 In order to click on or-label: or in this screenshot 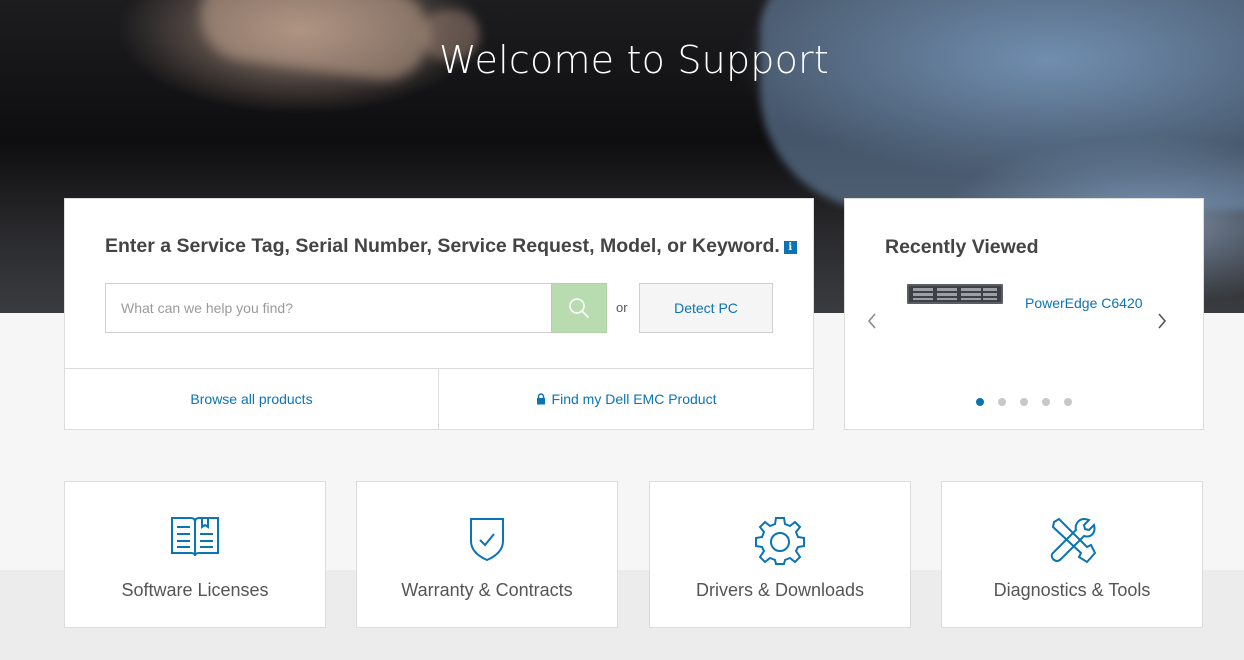, I will do `click(622, 307)`.